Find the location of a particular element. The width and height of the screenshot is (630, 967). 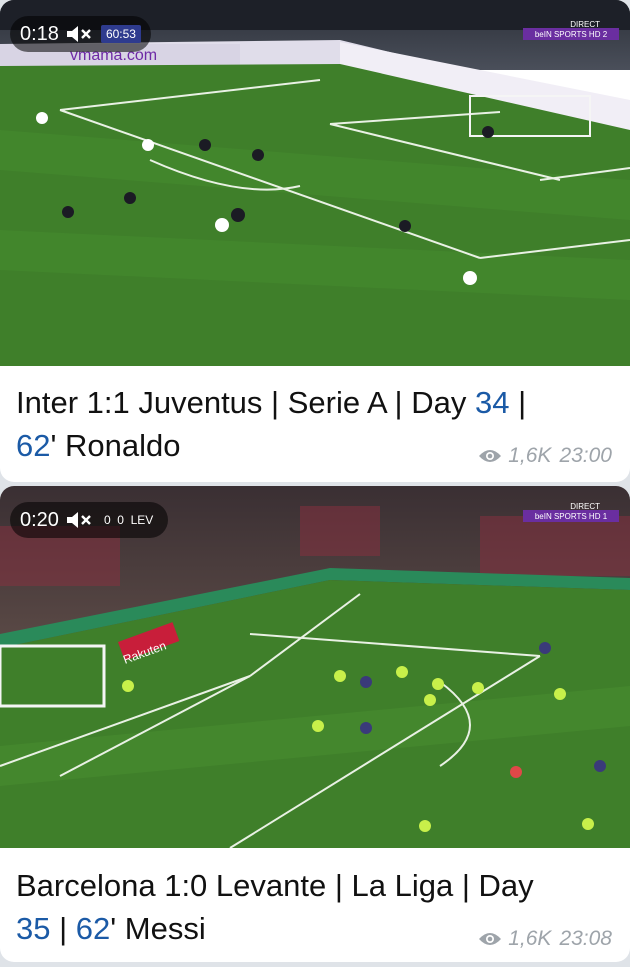

score-overlay-2: 0 0 LEV is located at coordinates (128, 520).